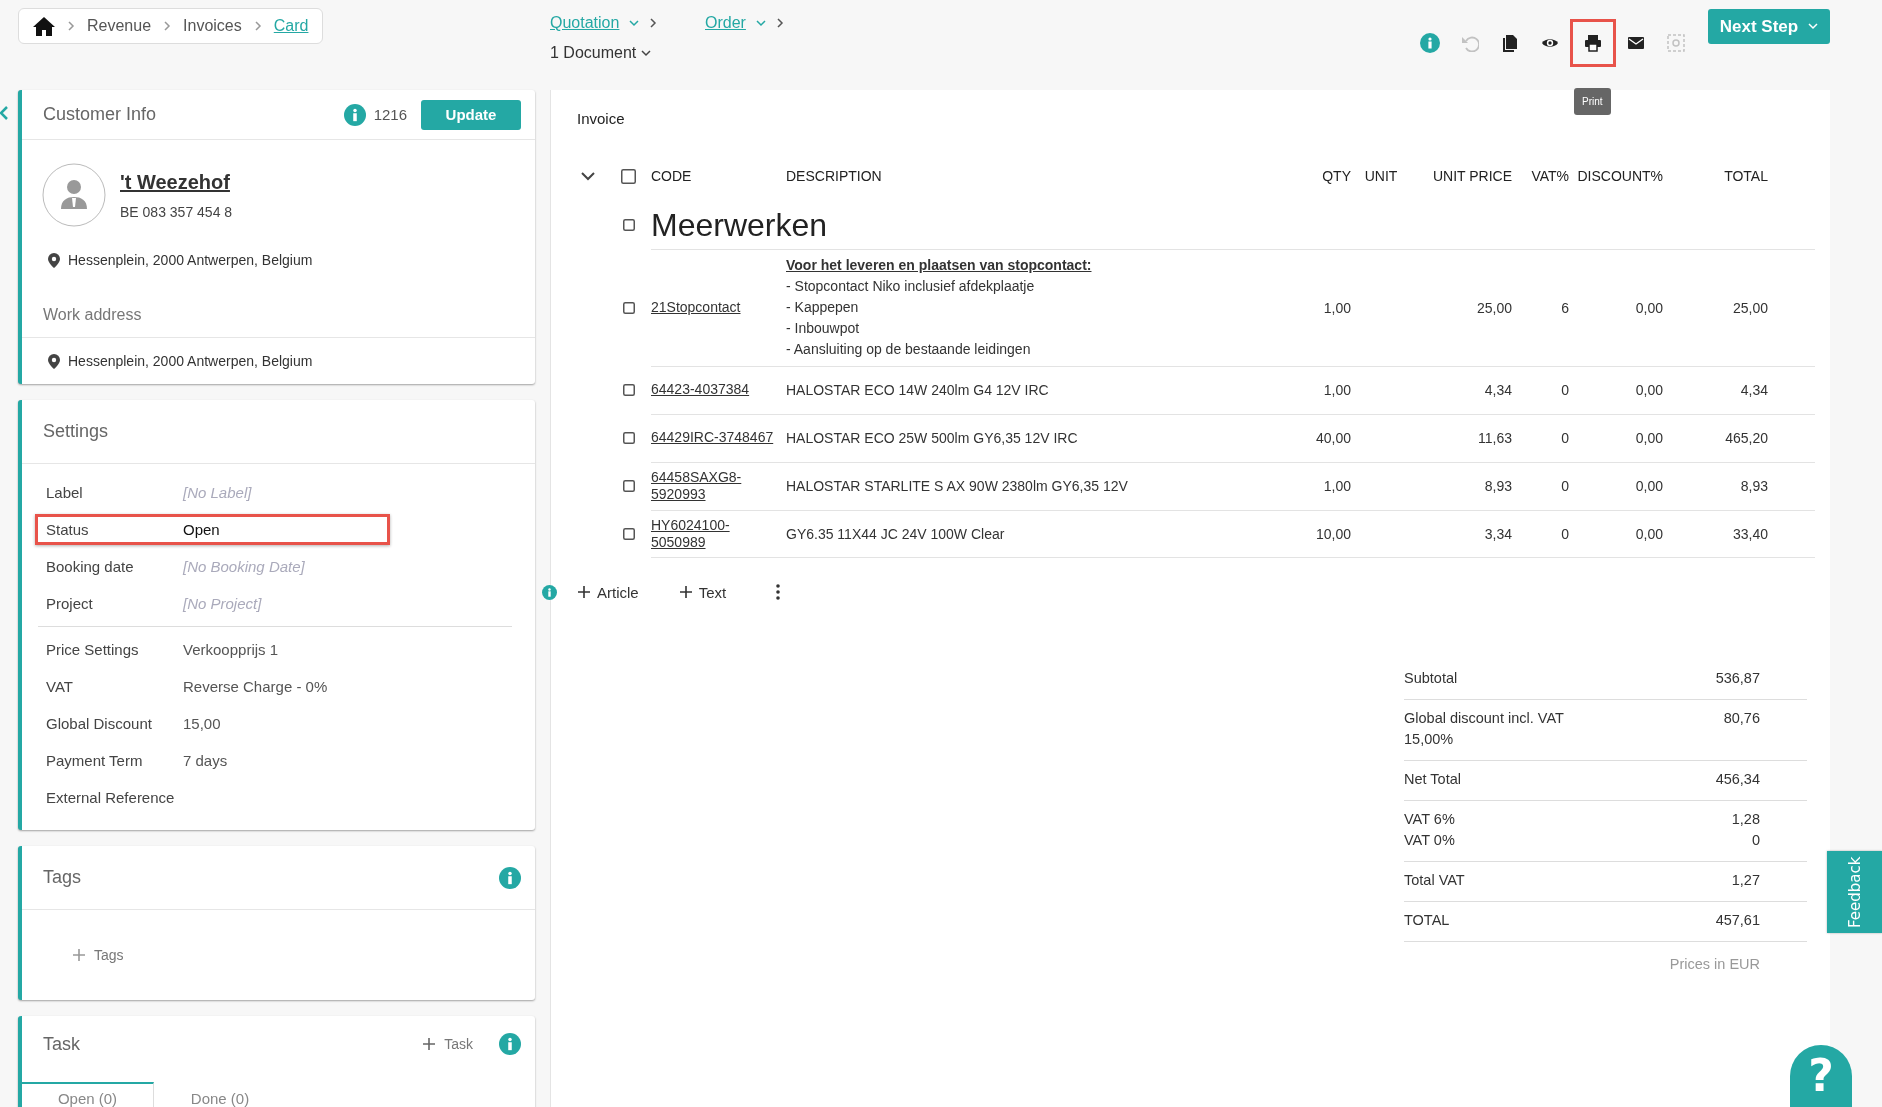 The width and height of the screenshot is (1882, 1107). What do you see at coordinates (910, 286) in the screenshot?
I see `description-line: - Stopcontact Niko inclusief afdekplaatje` at bounding box center [910, 286].